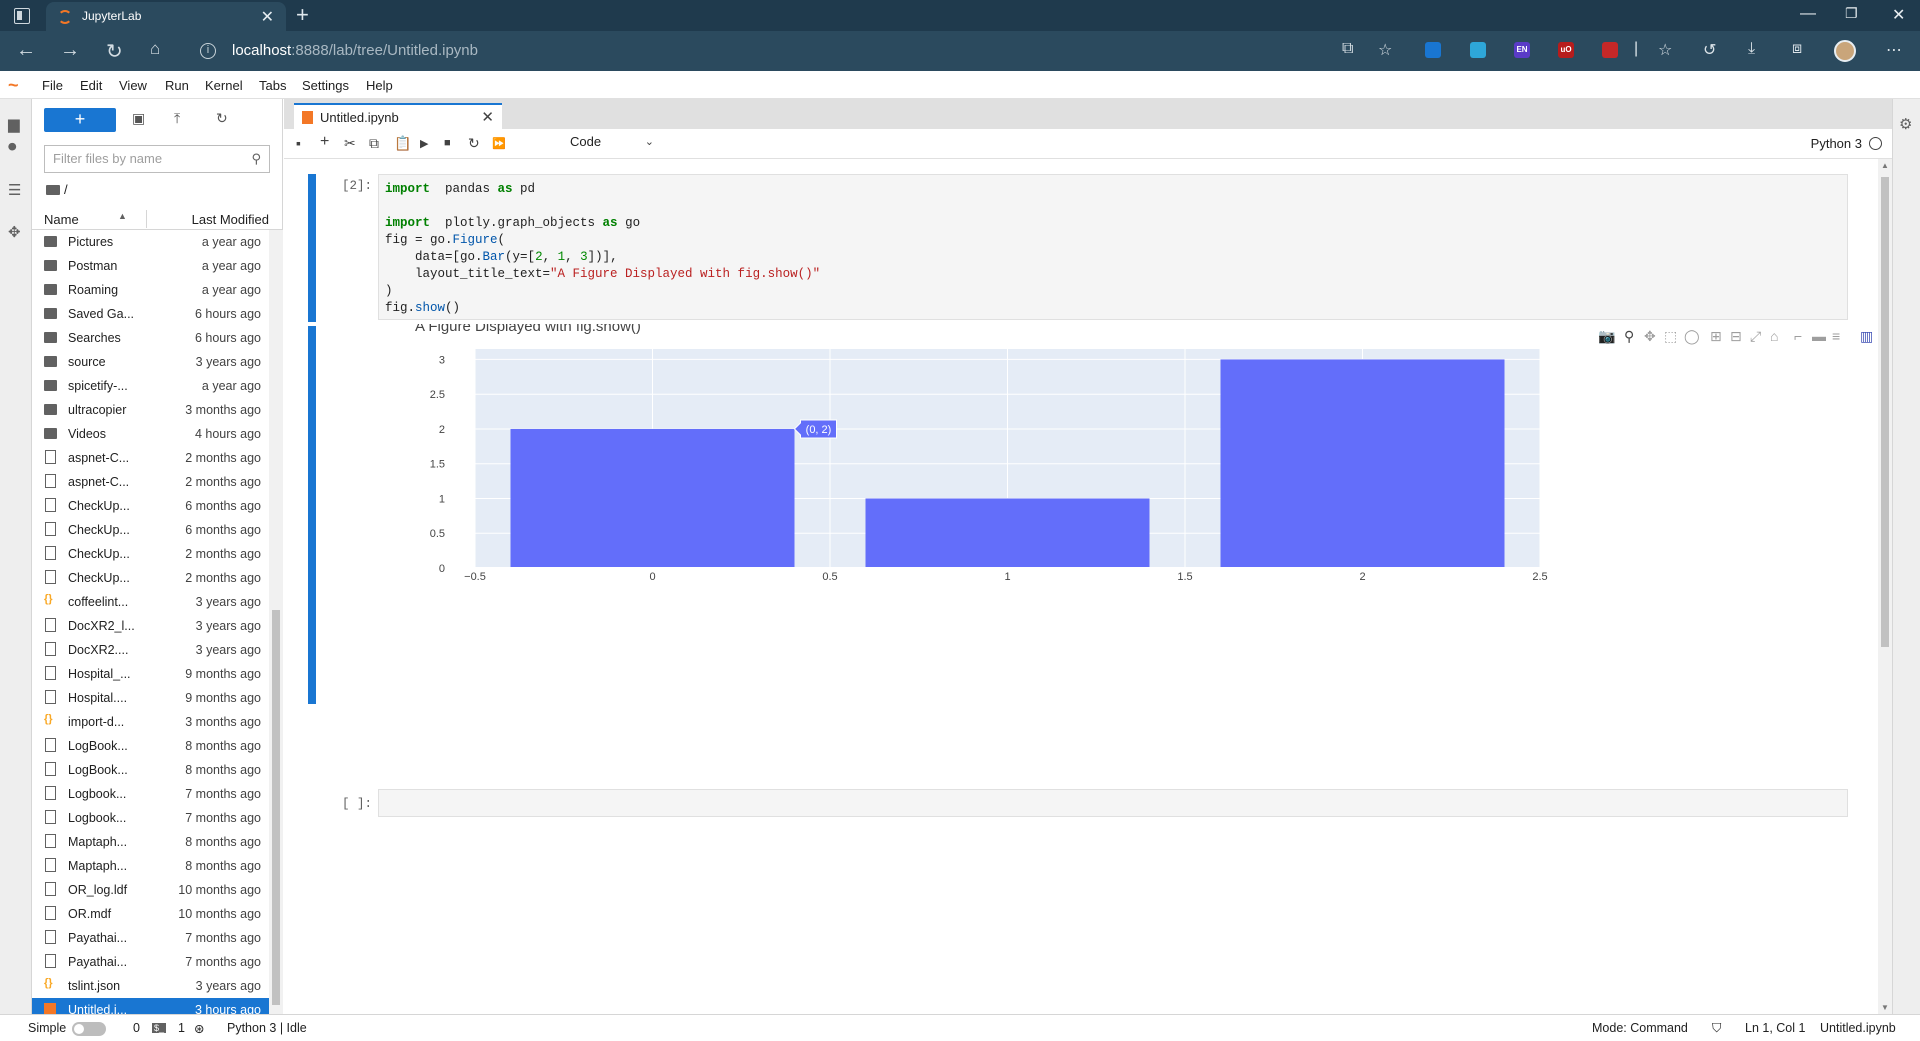 This screenshot has height=1041, width=1920. Describe the element at coordinates (267, 1028) in the screenshot. I see `kernel-status: Python 3 | Idle` at that location.